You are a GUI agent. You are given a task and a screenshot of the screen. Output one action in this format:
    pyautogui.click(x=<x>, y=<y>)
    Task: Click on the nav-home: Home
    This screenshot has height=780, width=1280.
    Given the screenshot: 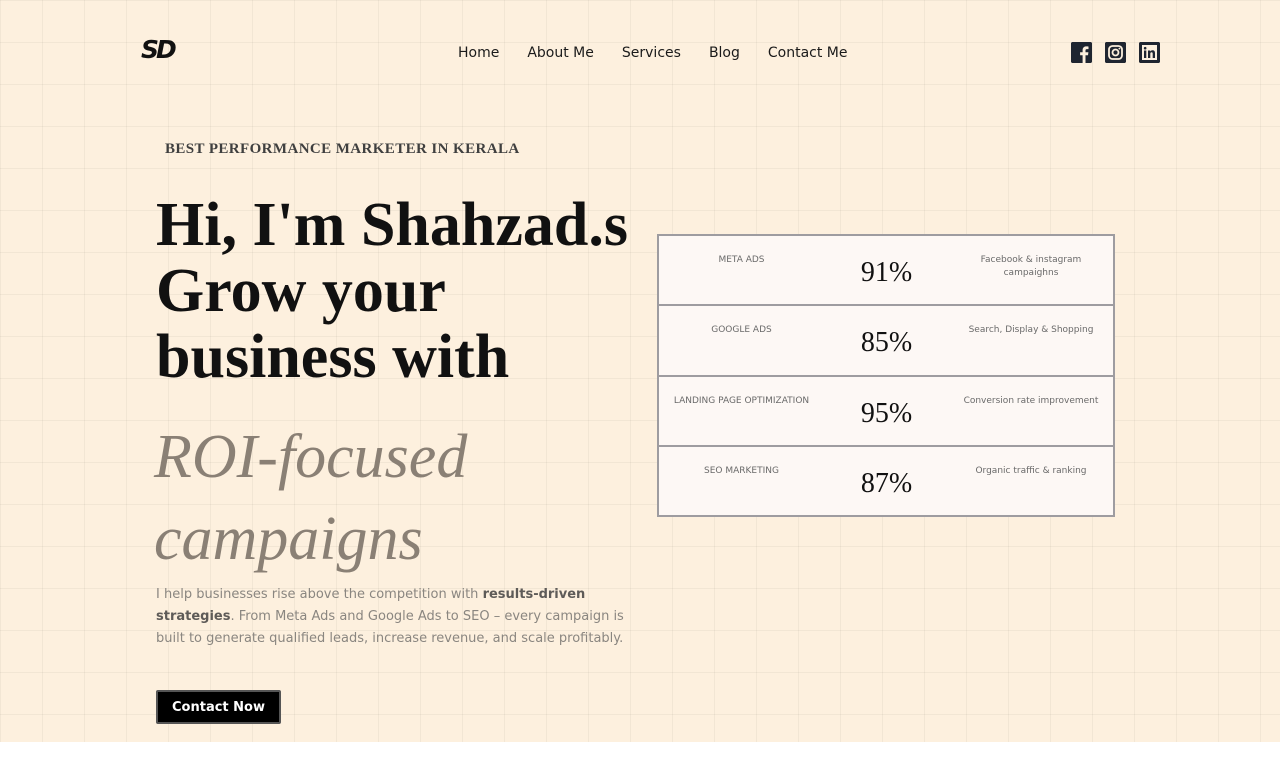 What is the action you would take?
    pyautogui.click(x=478, y=53)
    